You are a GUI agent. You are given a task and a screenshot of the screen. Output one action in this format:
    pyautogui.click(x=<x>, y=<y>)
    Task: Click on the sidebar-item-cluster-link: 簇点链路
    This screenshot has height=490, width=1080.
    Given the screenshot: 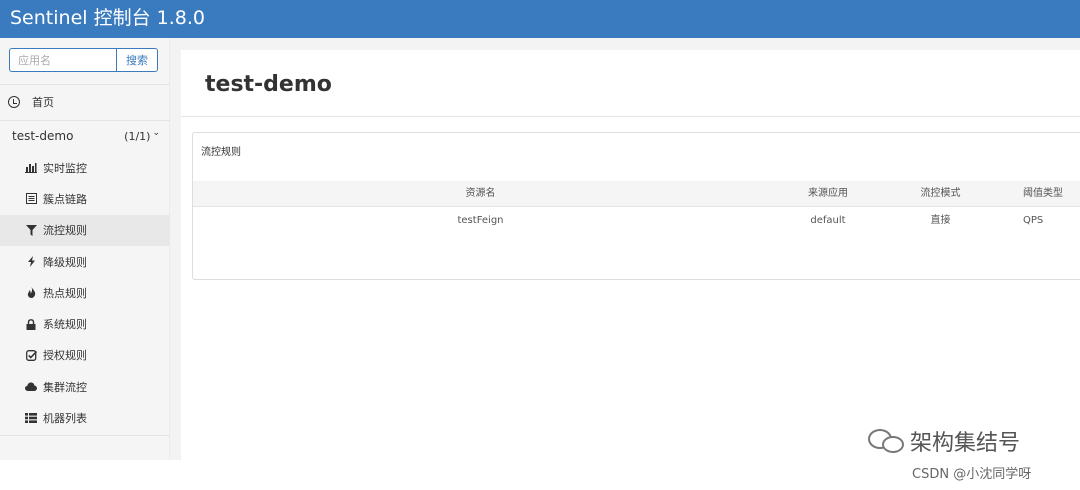 What is the action you would take?
    pyautogui.click(x=85, y=198)
    